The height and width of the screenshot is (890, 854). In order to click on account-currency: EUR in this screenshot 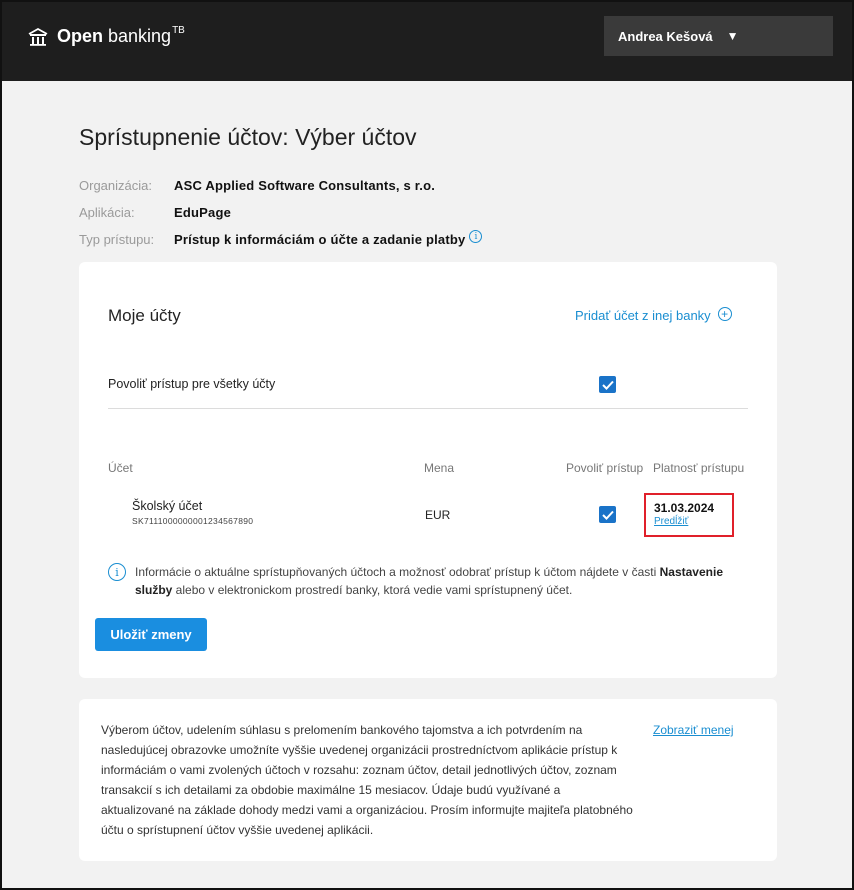, I will do `click(438, 515)`.